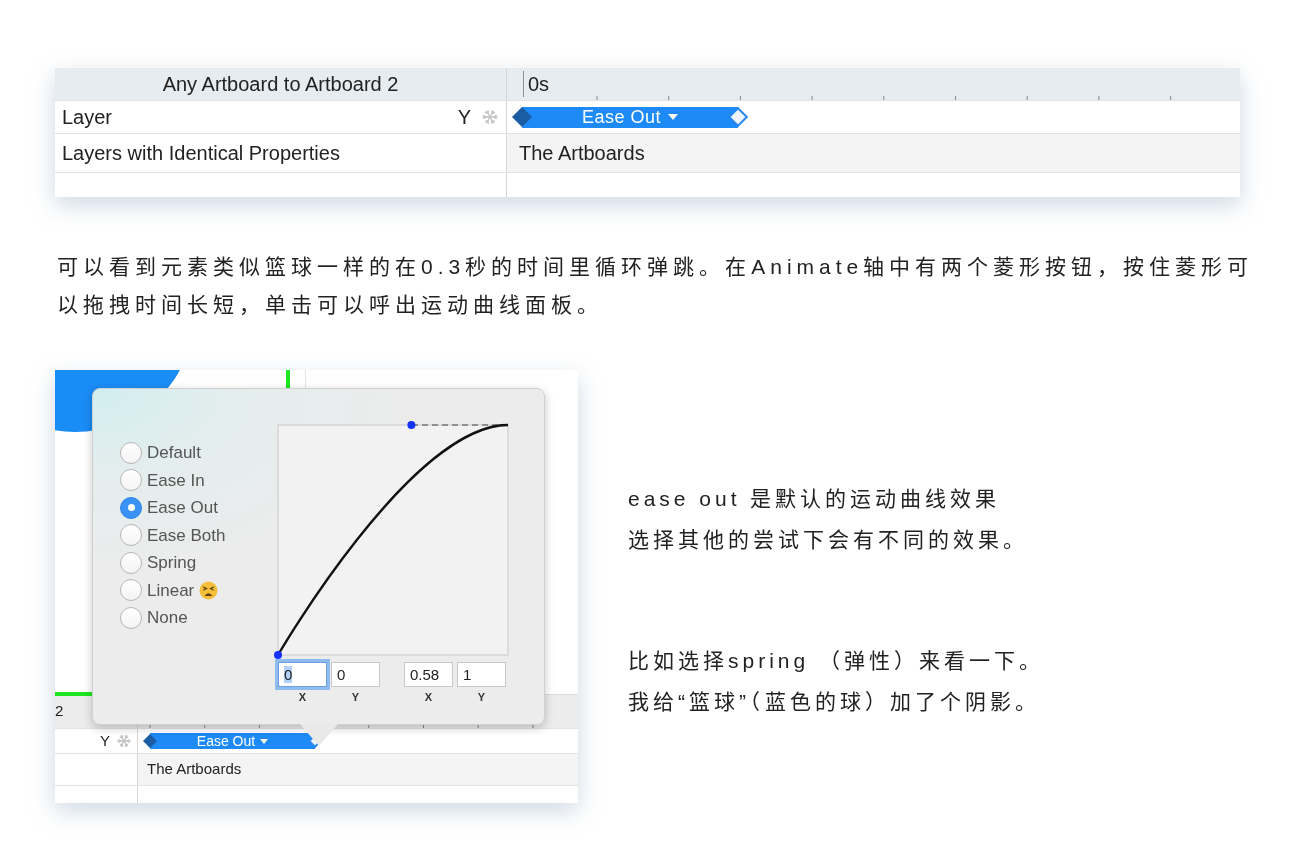 Image resolution: width=1300 pixels, height=843 pixels. What do you see at coordinates (280, 84) in the screenshot?
I see `timeline-title: Any Artboard to Artboard 2` at bounding box center [280, 84].